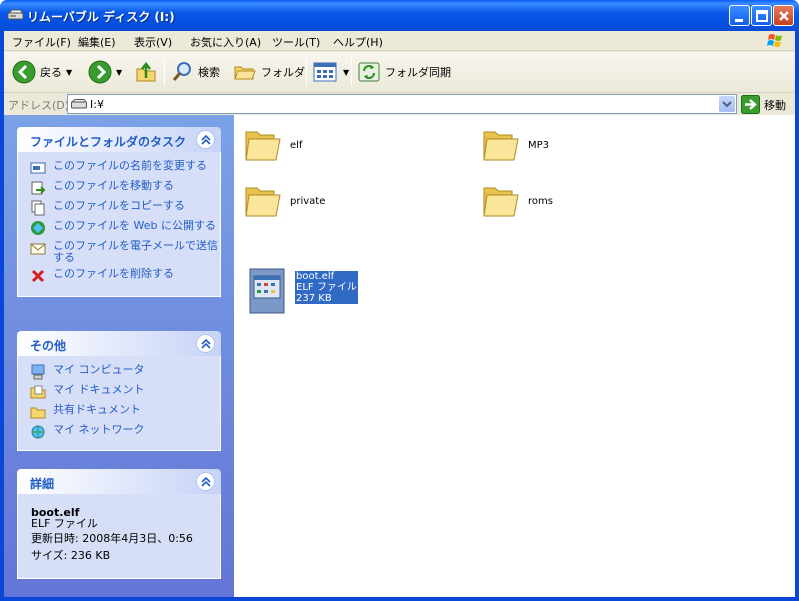 Image resolution: width=799 pixels, height=601 pixels. What do you see at coordinates (283, 72) in the screenshot?
I see `folders-label: フォルダ` at bounding box center [283, 72].